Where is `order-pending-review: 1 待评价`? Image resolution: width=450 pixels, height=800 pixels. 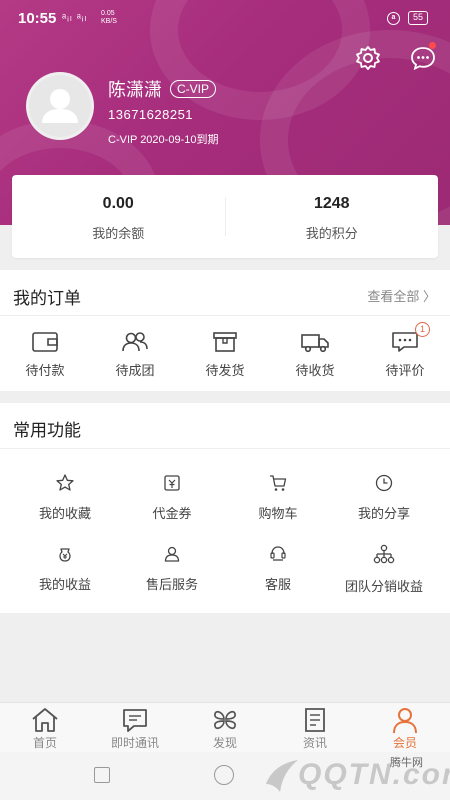
order-pending-review: 1 待评价 is located at coordinates (405, 350).